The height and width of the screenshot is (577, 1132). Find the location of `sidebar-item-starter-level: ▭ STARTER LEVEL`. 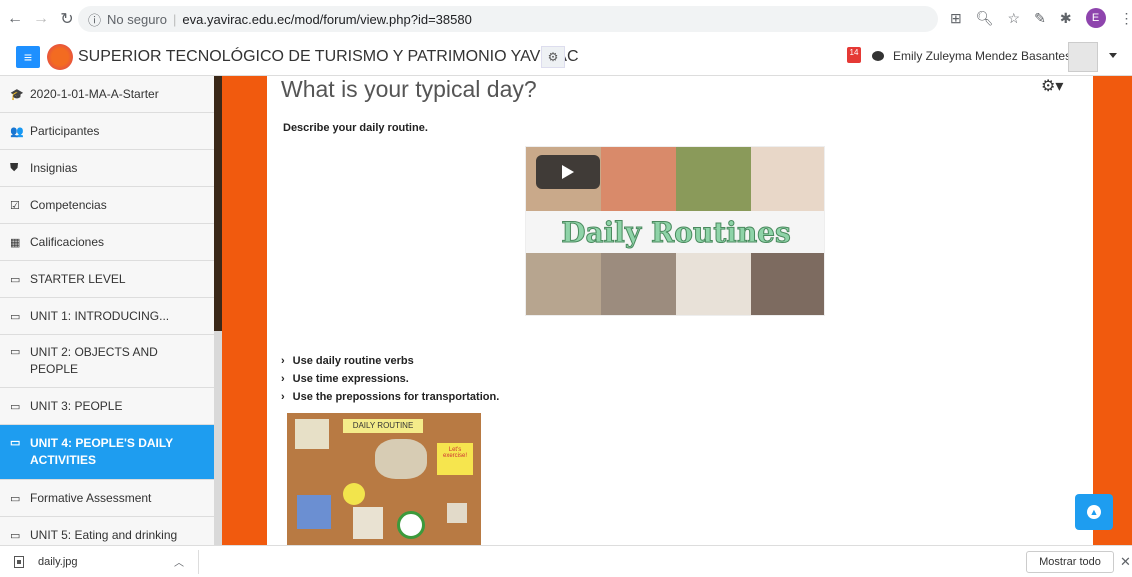

sidebar-item-starter-level: ▭ STARTER LEVEL is located at coordinates (107, 279).